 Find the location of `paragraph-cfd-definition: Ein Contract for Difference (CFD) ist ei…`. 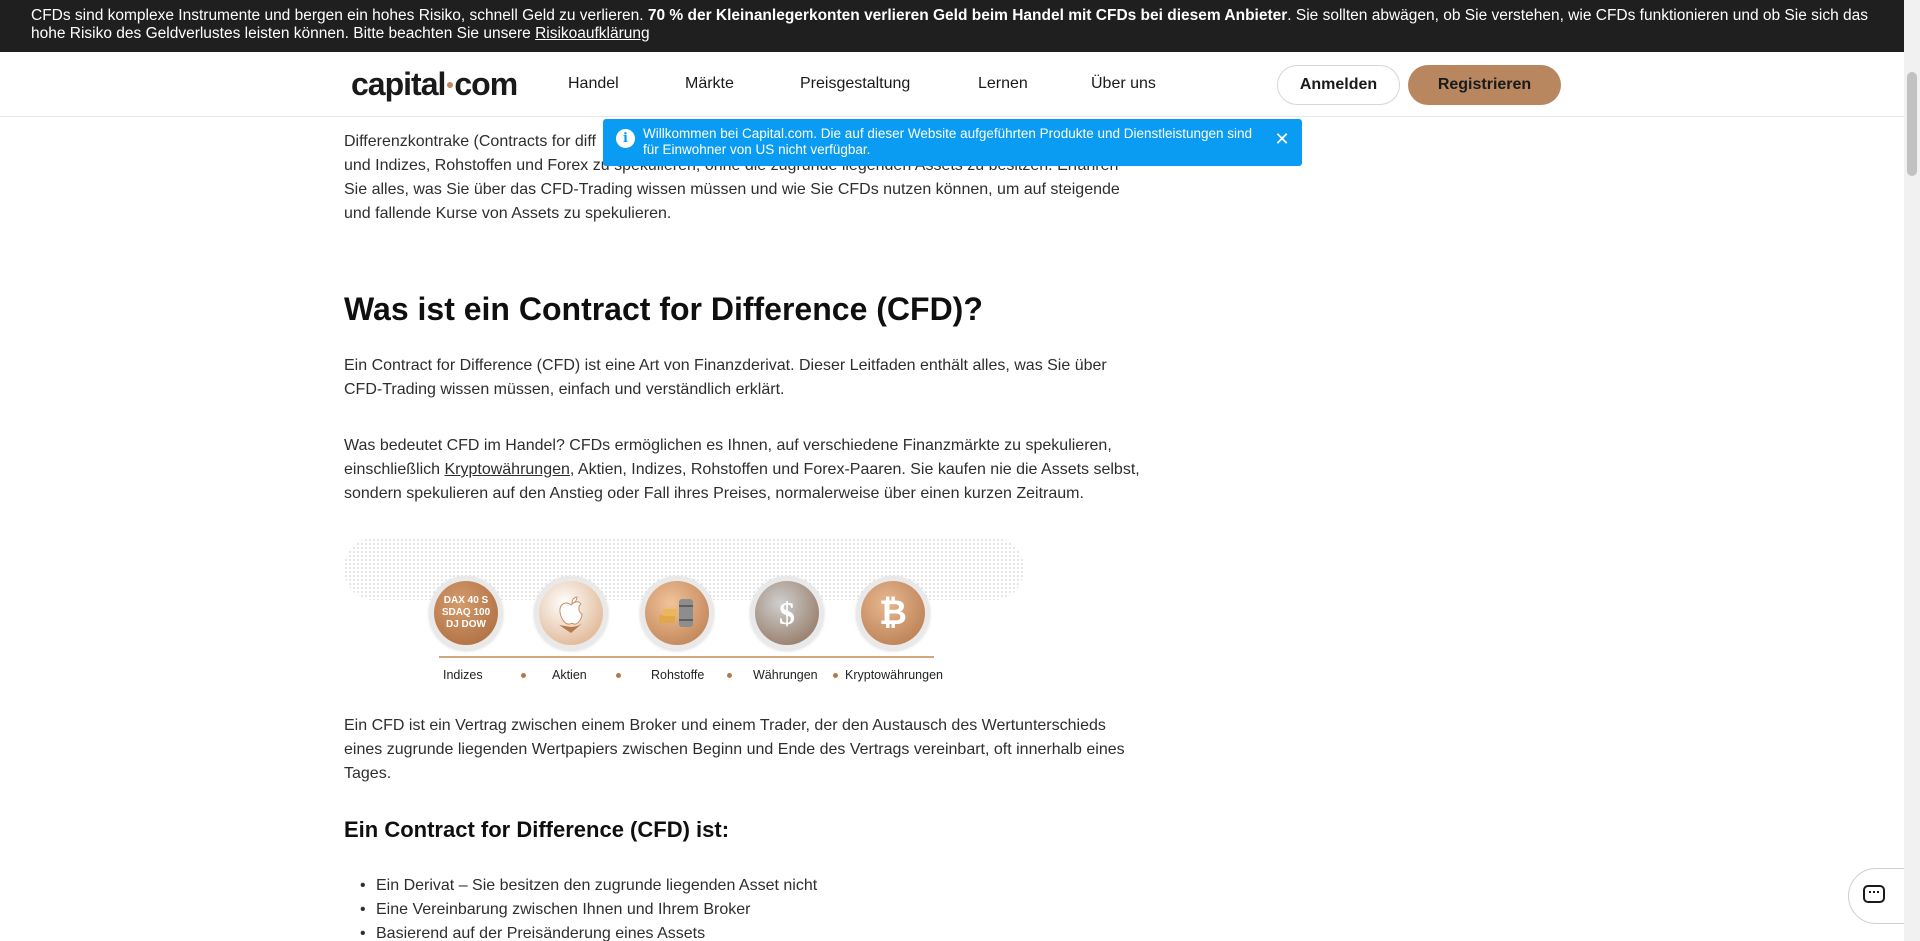

paragraph-cfd-definition: Ein Contract for Difference (CFD) ist ei… is located at coordinates (725, 377).